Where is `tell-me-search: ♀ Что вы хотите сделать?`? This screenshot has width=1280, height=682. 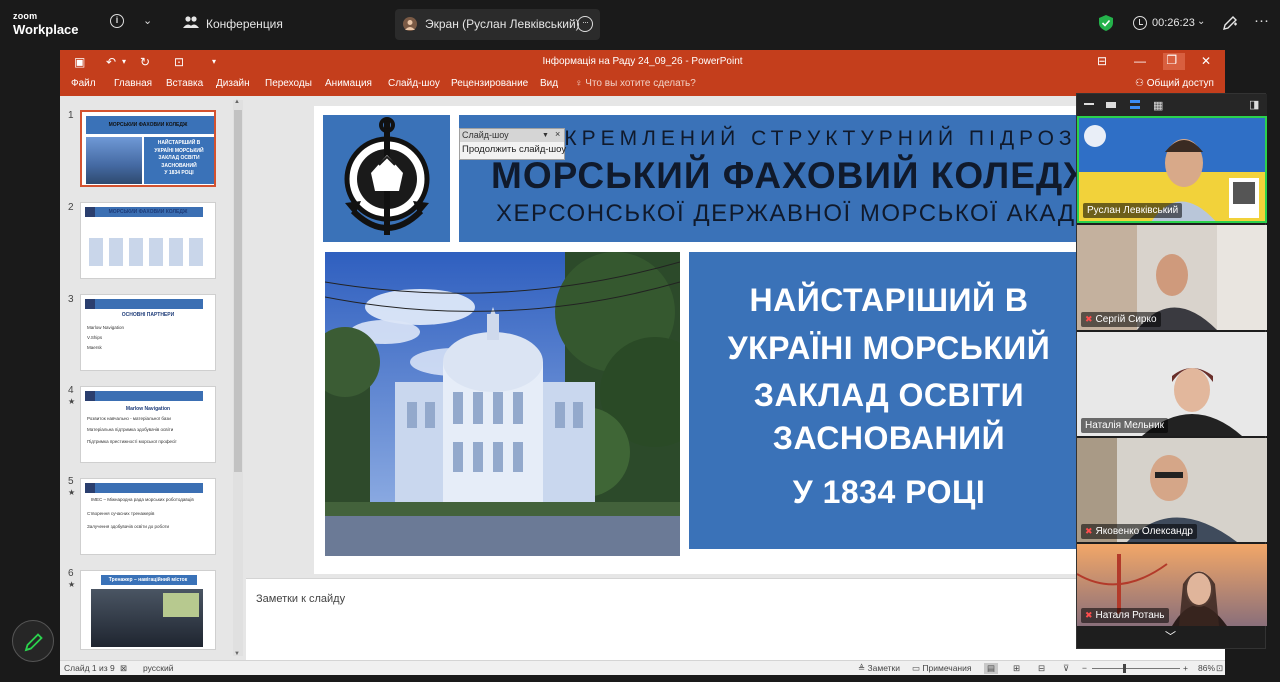 tell-me-search: ♀ Что вы хотите сделать? is located at coordinates (635, 83).